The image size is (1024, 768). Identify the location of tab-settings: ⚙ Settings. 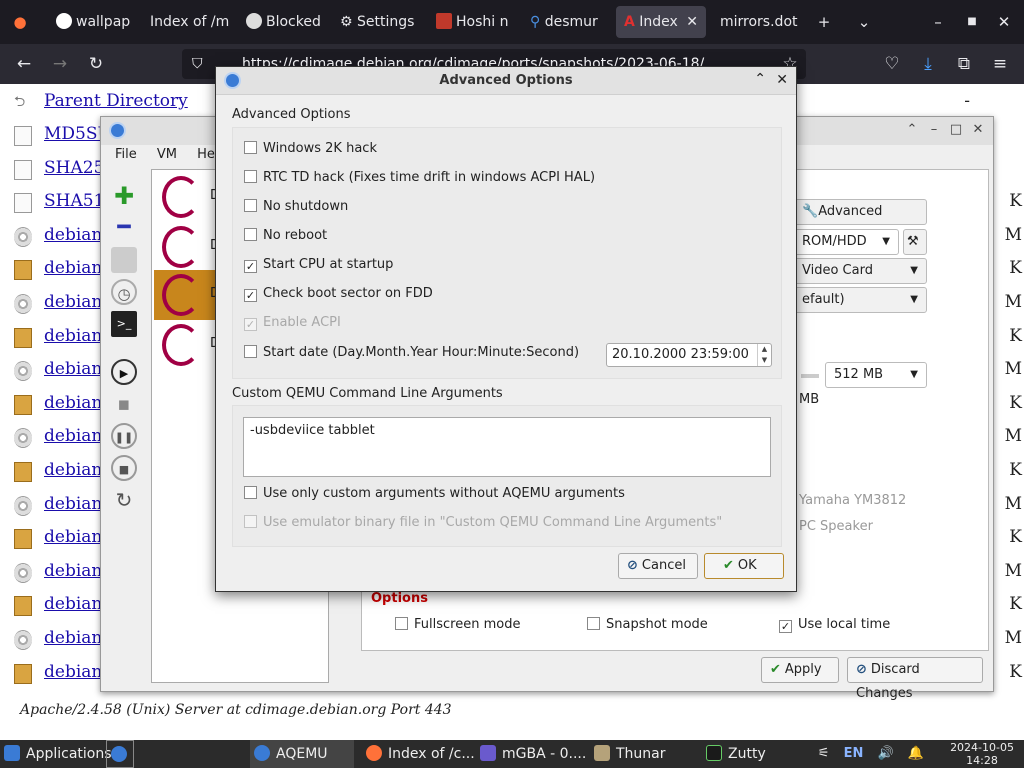
(377, 22).